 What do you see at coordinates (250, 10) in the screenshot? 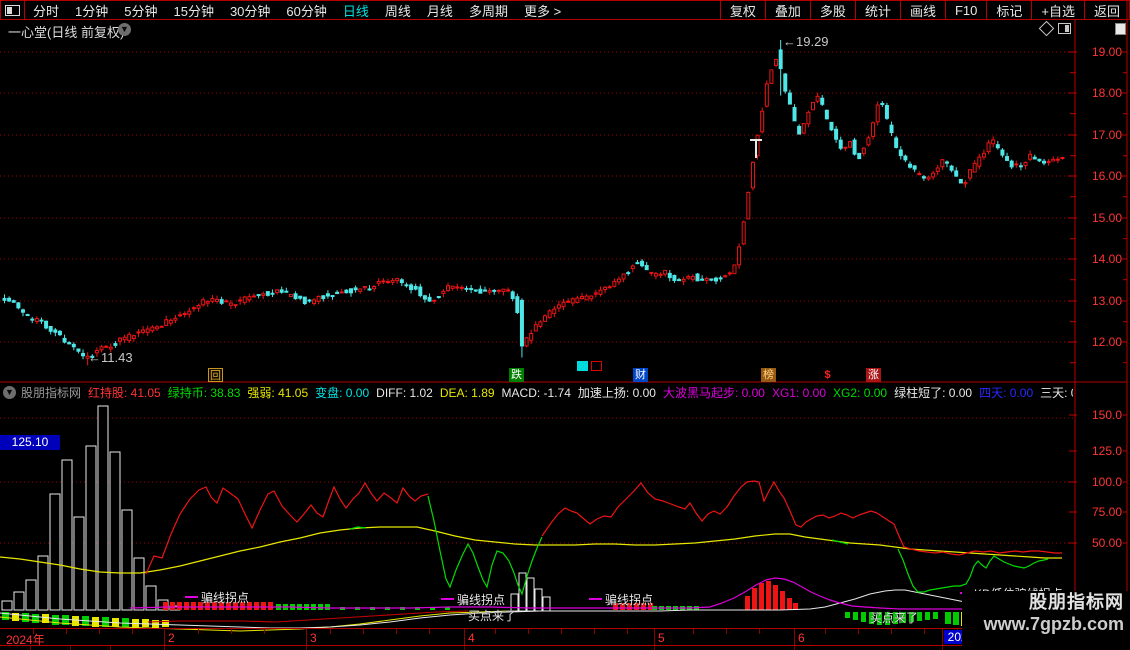
I see `menu-item-4: 30分钟` at bounding box center [250, 10].